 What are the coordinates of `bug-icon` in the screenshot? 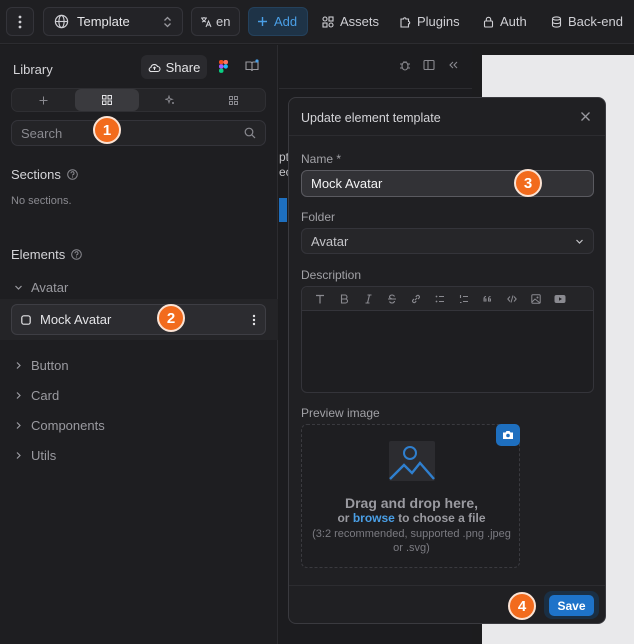 It's located at (405, 65).